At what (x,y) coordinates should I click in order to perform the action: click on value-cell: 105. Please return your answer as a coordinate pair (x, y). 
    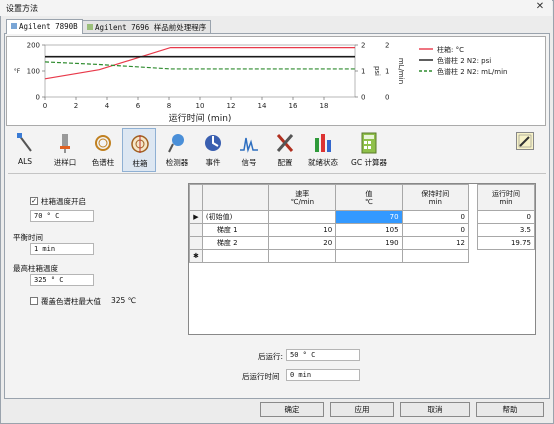
    Looking at the image, I should click on (369, 230).